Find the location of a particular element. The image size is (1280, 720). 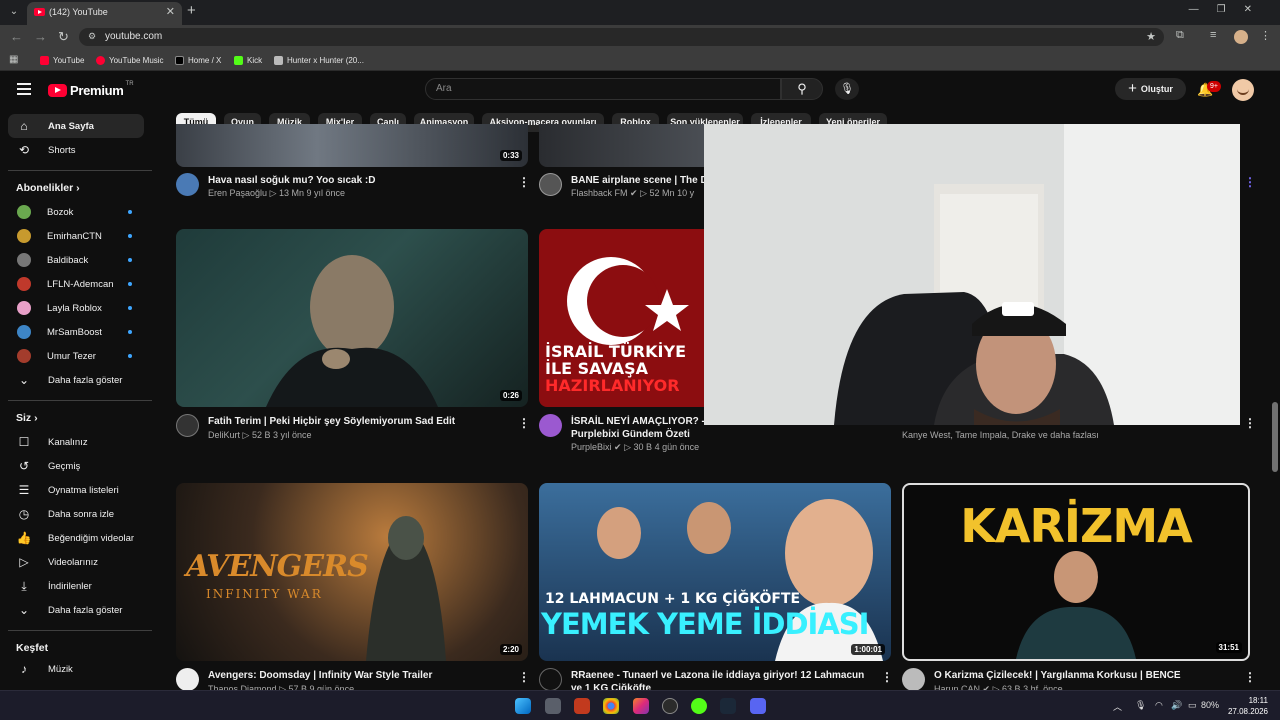

sidebar-item-playlists: ☰ Oynatma listeleri is located at coordinates (76, 490).